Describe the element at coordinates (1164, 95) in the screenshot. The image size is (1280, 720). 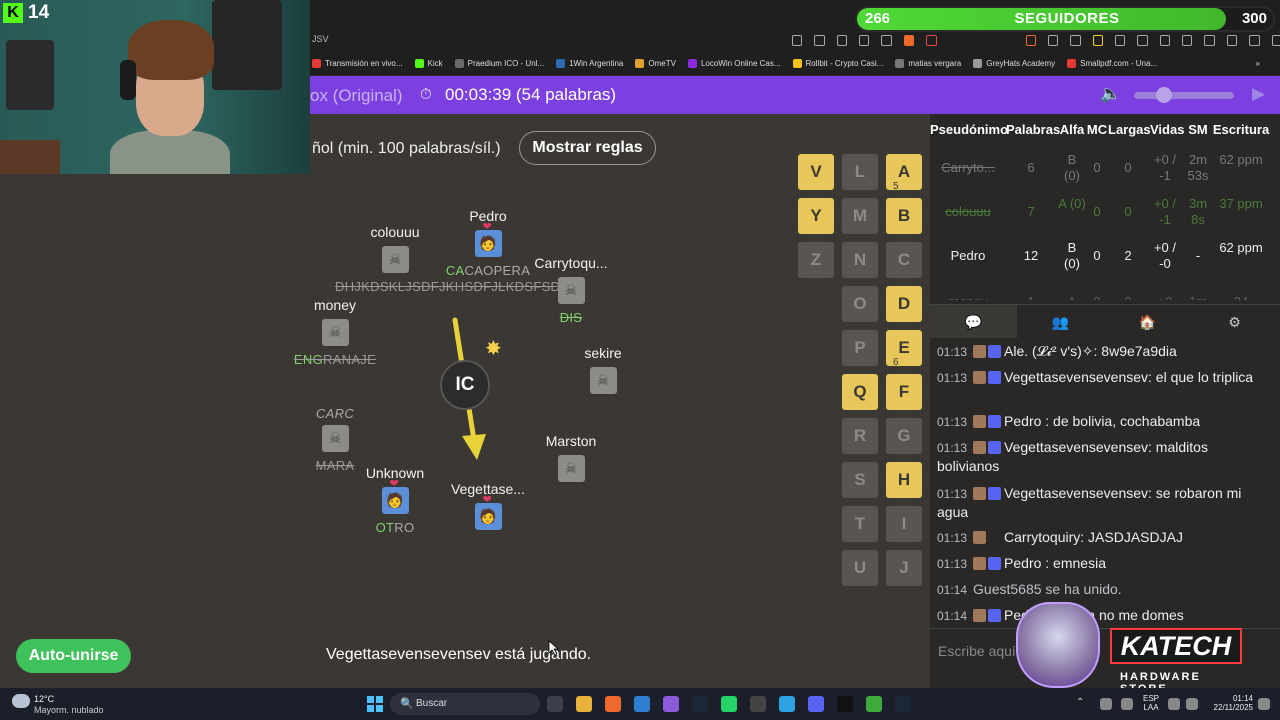
I see `volume-slider-knob` at that location.